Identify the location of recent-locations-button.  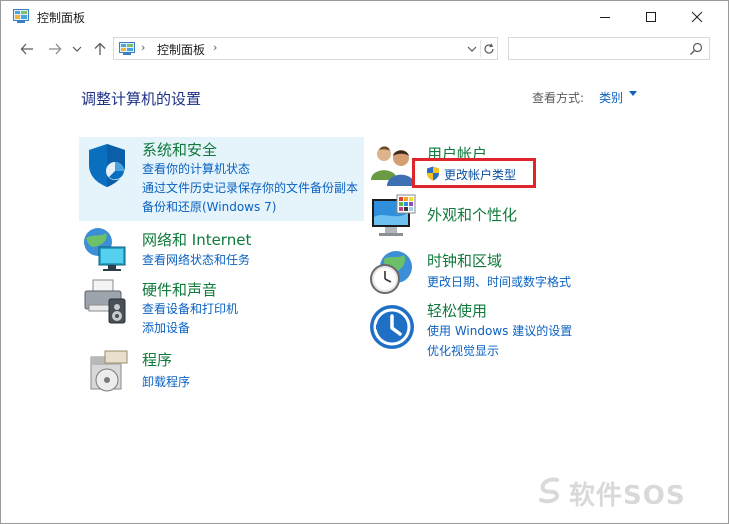
(77, 49).